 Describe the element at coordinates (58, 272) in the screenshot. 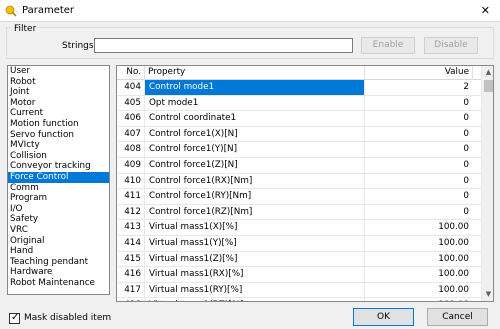

I see `category-item: Hardware` at that location.